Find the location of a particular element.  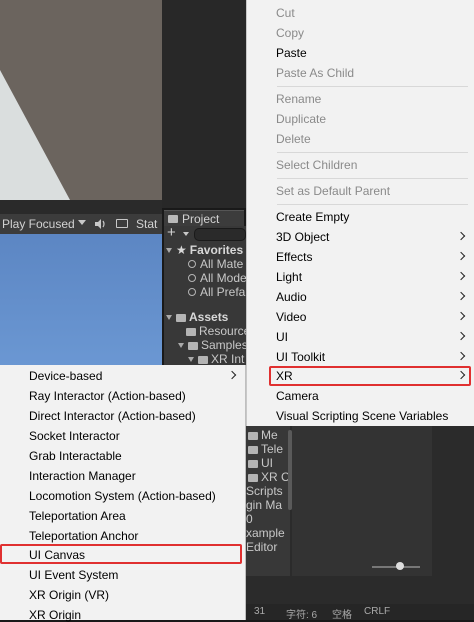

play-focused-dropdown: Play Focused is located at coordinates (38, 224).